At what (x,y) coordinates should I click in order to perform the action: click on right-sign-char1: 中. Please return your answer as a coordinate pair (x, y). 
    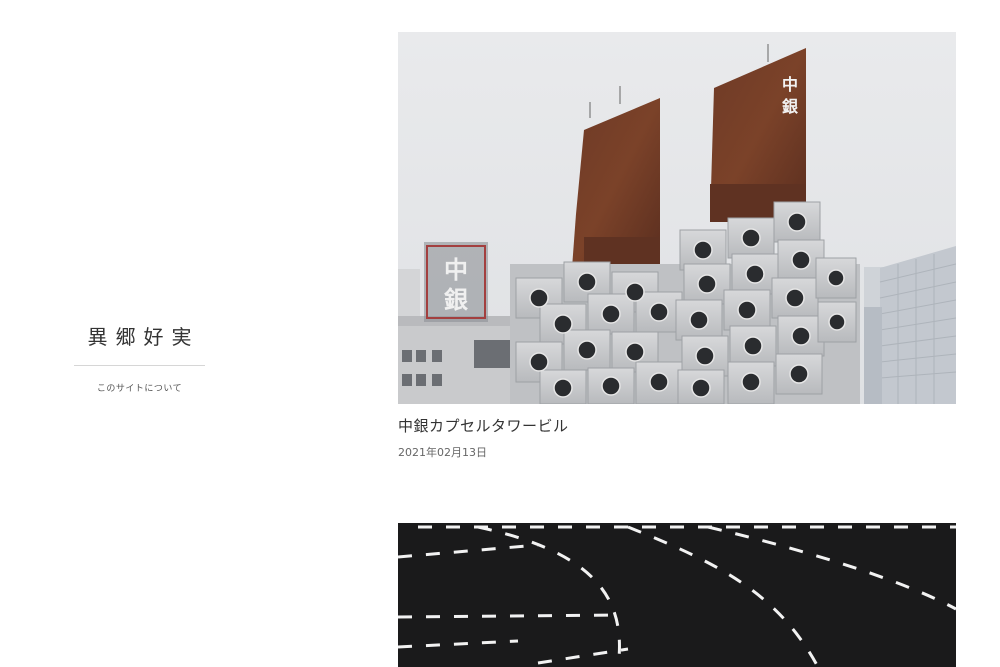
    Looking at the image, I should click on (790, 84).